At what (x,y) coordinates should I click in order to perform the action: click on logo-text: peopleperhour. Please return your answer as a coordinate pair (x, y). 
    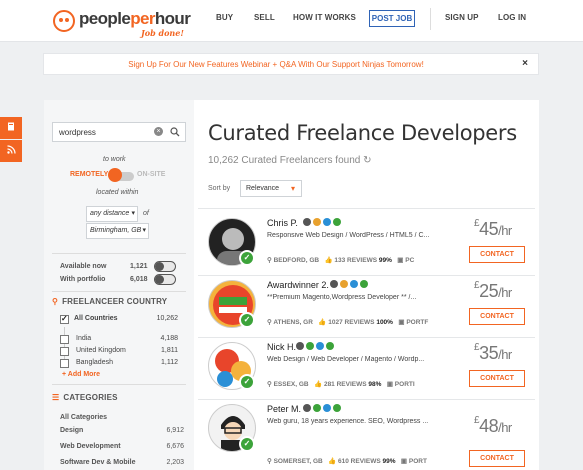
    Looking at the image, I should click on (135, 18).